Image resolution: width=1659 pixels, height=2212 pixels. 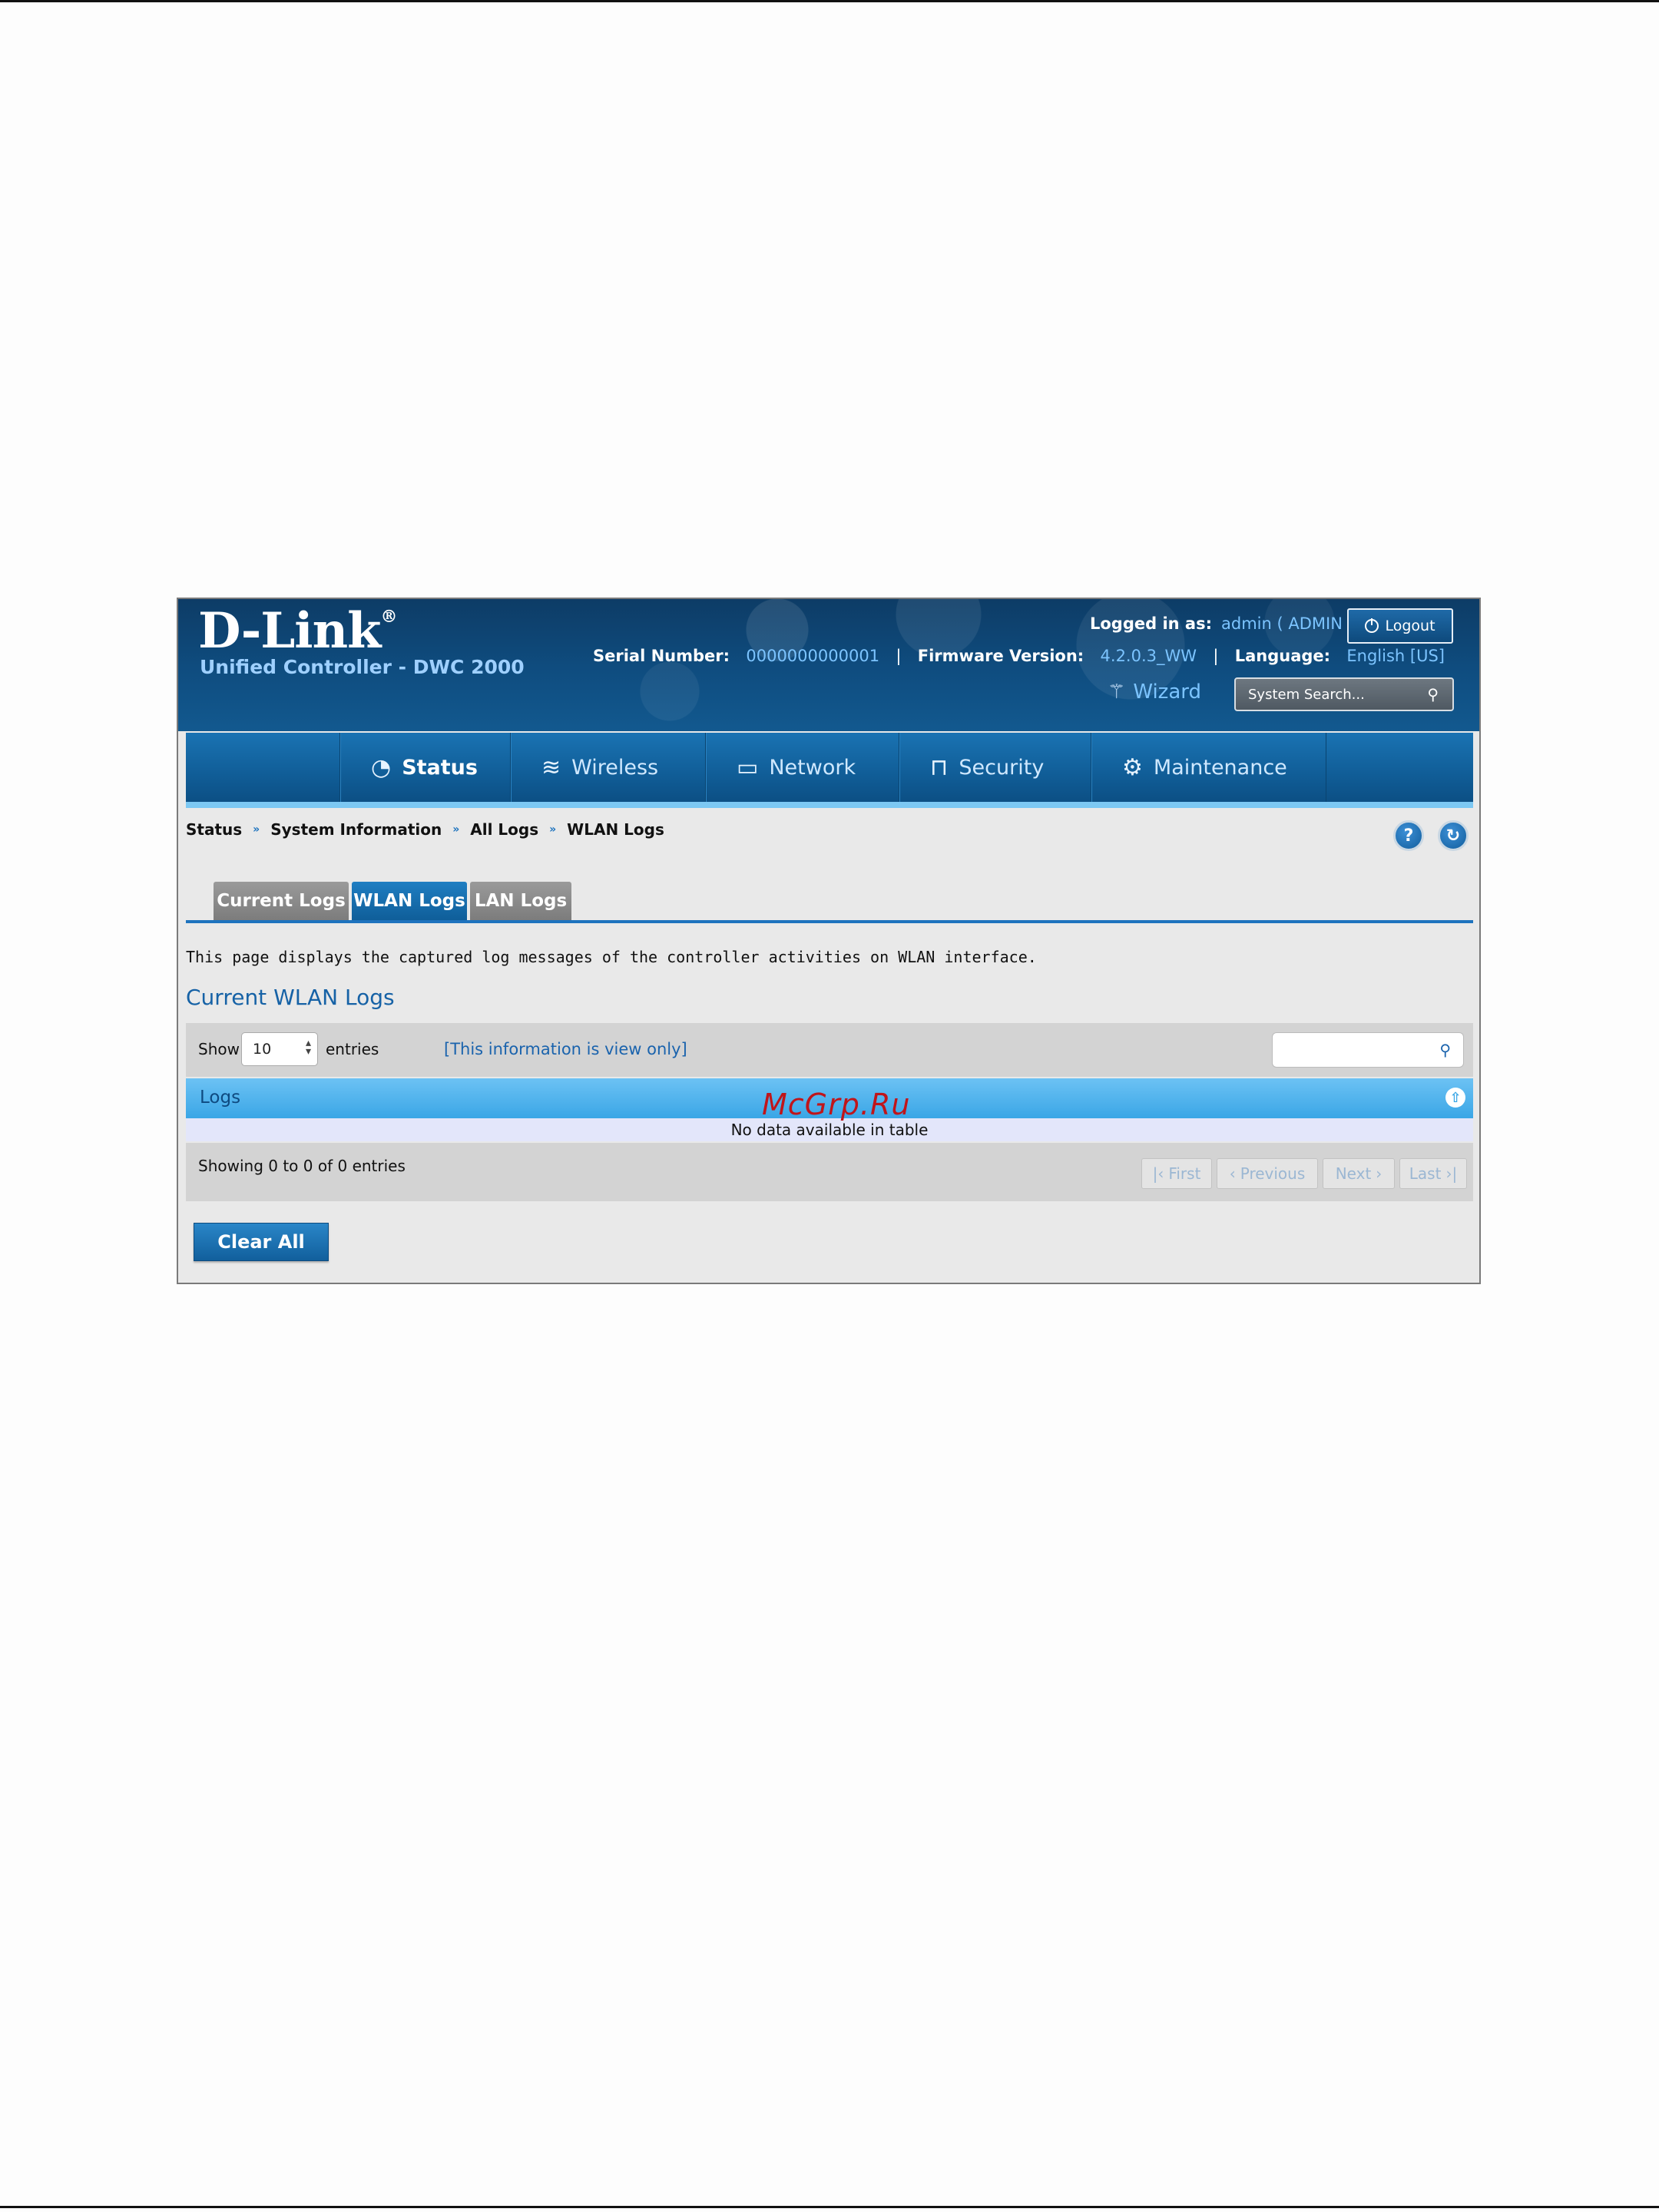 What do you see at coordinates (1158, 1173) in the screenshot?
I see `first-page-icon: |‹` at bounding box center [1158, 1173].